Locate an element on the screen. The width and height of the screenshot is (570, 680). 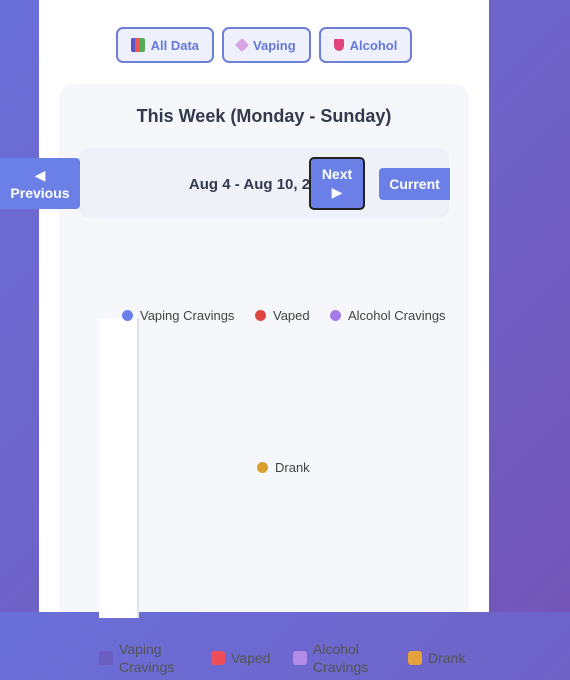
filter-label: All Data is located at coordinates (175, 45).